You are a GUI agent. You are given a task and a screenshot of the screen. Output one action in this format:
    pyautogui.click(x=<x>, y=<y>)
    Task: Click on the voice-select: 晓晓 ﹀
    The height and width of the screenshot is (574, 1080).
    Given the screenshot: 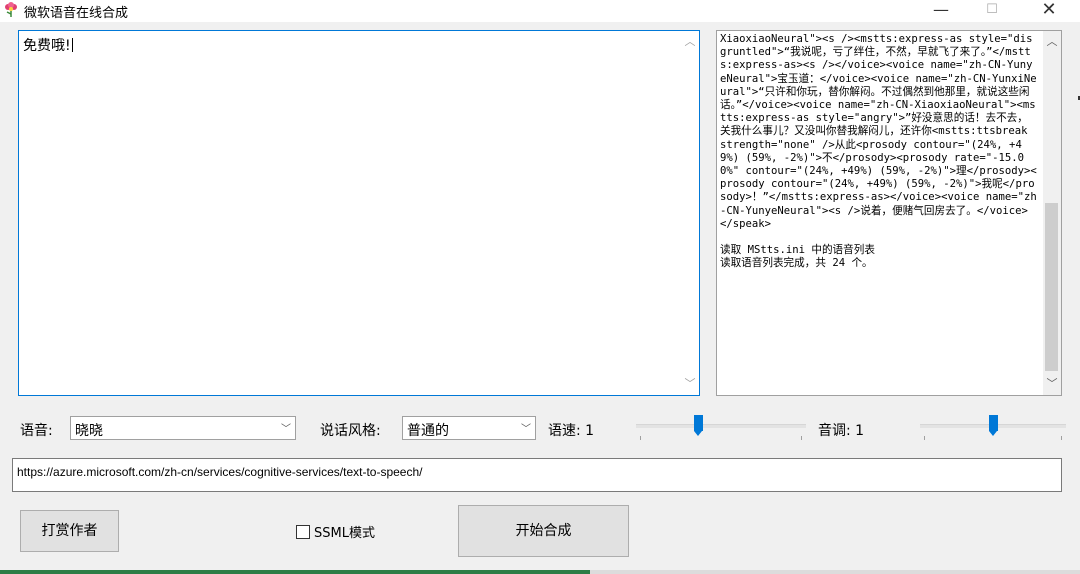 What is the action you would take?
    pyautogui.click(x=183, y=428)
    